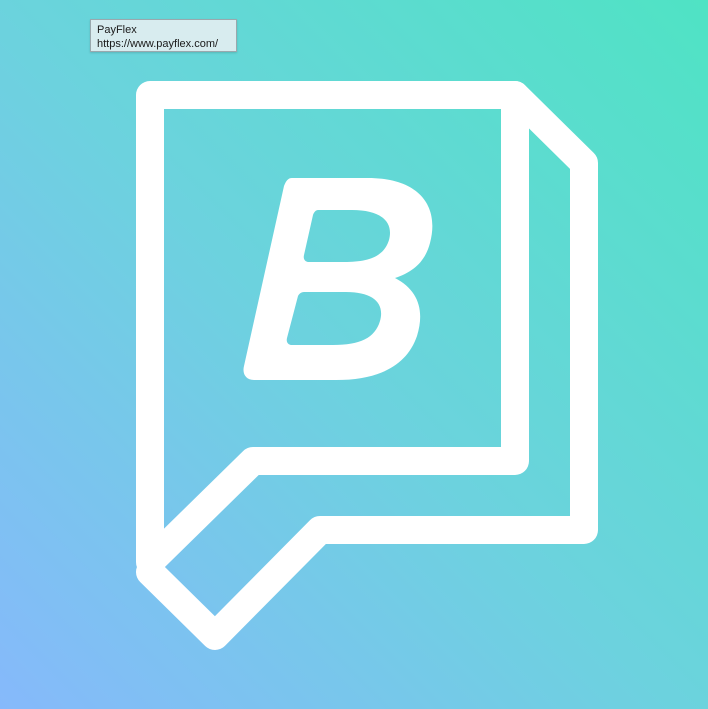 This screenshot has width=708, height=709. Describe the element at coordinates (163, 35) in the screenshot. I see `link-tooltip: PayFlex https://www.payflex.com/` at that location.